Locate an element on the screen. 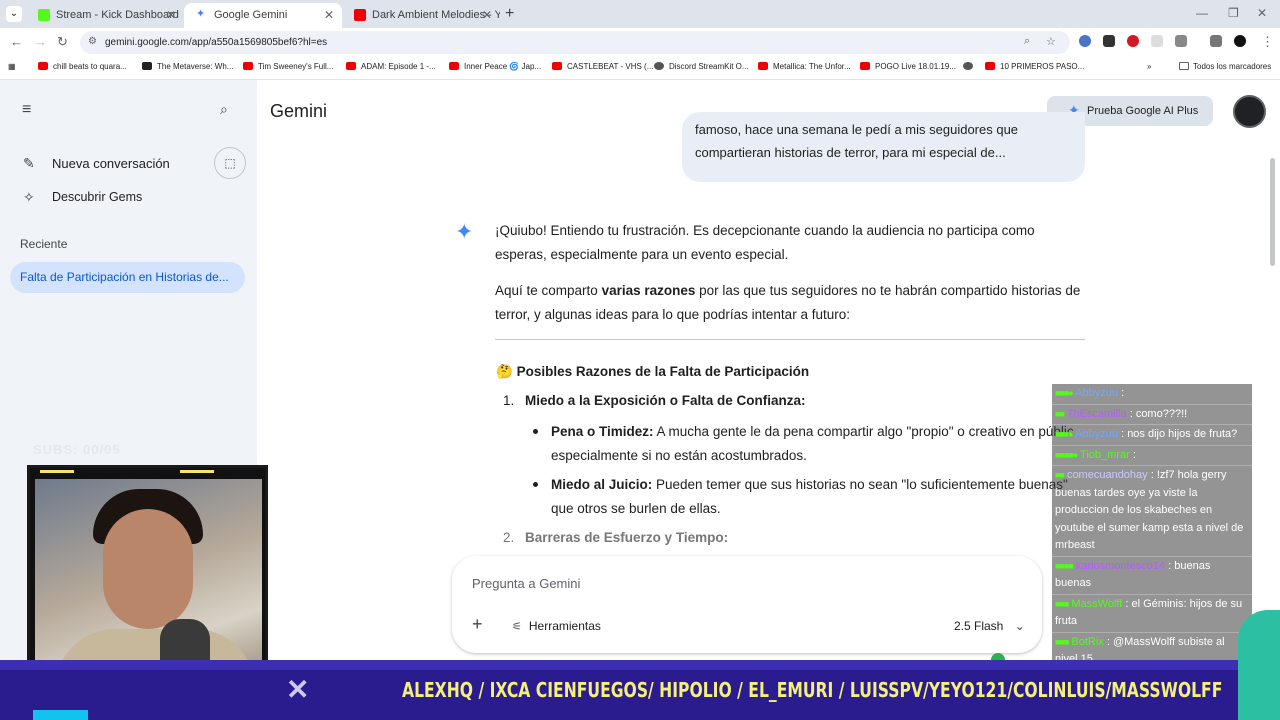 The image size is (1280, 720). back-icon: ← is located at coordinates (16, 41).